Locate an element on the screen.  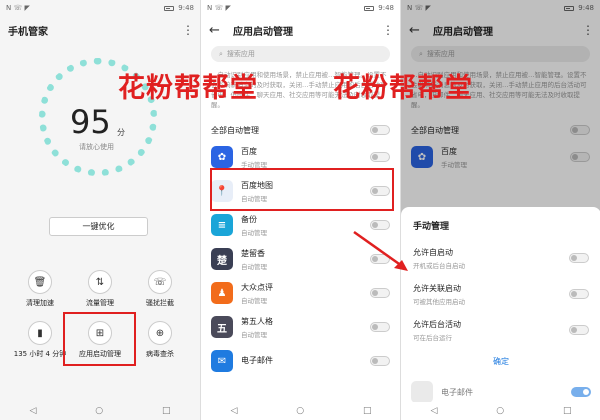
app-name: 第五人格 is located at coordinates (257, 321).